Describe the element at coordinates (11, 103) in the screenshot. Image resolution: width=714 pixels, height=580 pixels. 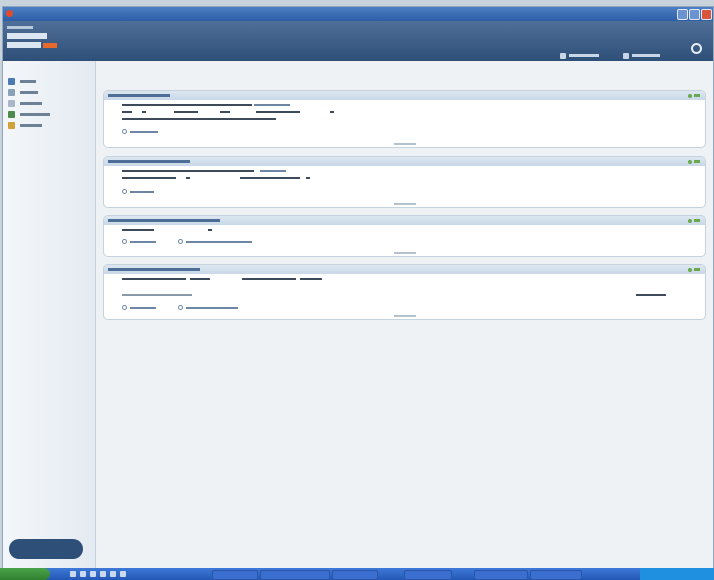
I see `reports-icon` at that location.